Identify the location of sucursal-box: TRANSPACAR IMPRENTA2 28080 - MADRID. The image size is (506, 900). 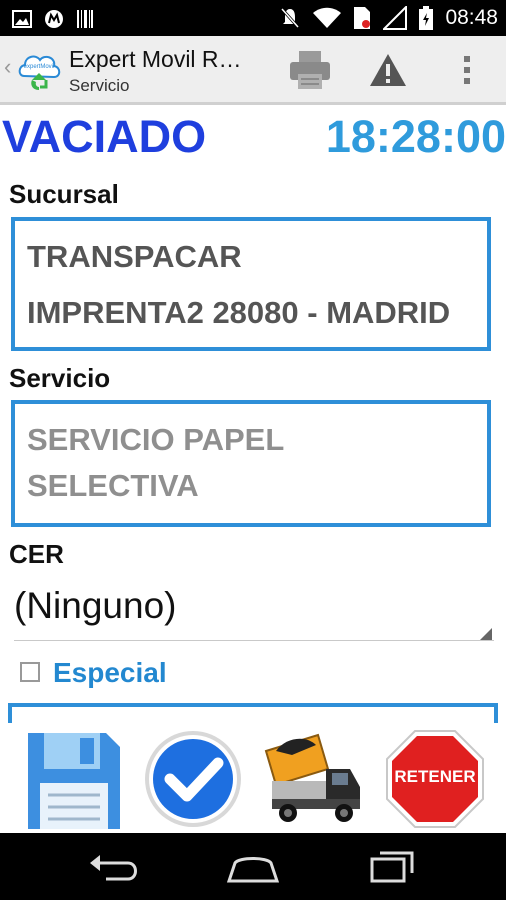
(251, 284).